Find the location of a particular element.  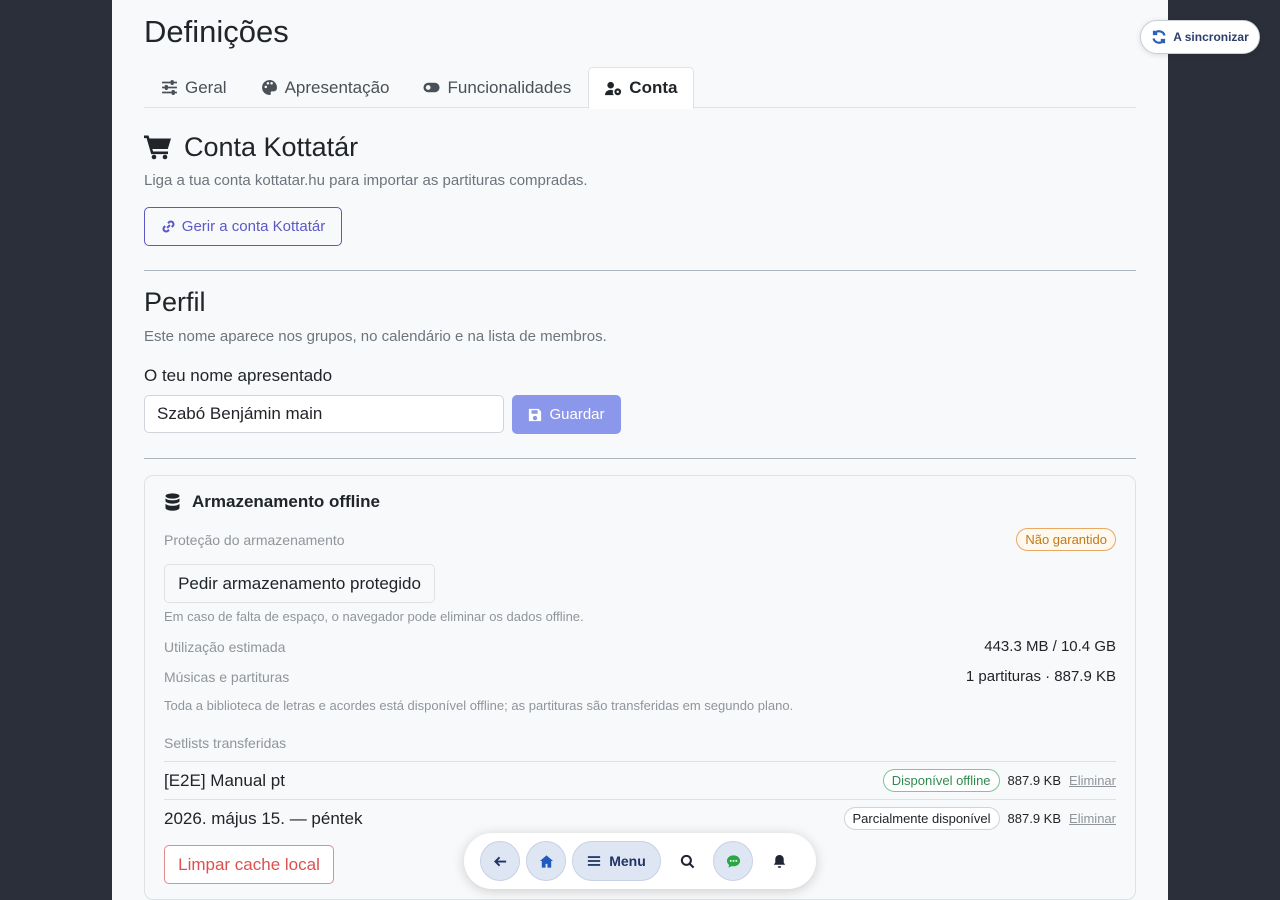

arrow-left-icon is located at coordinates (499, 861).